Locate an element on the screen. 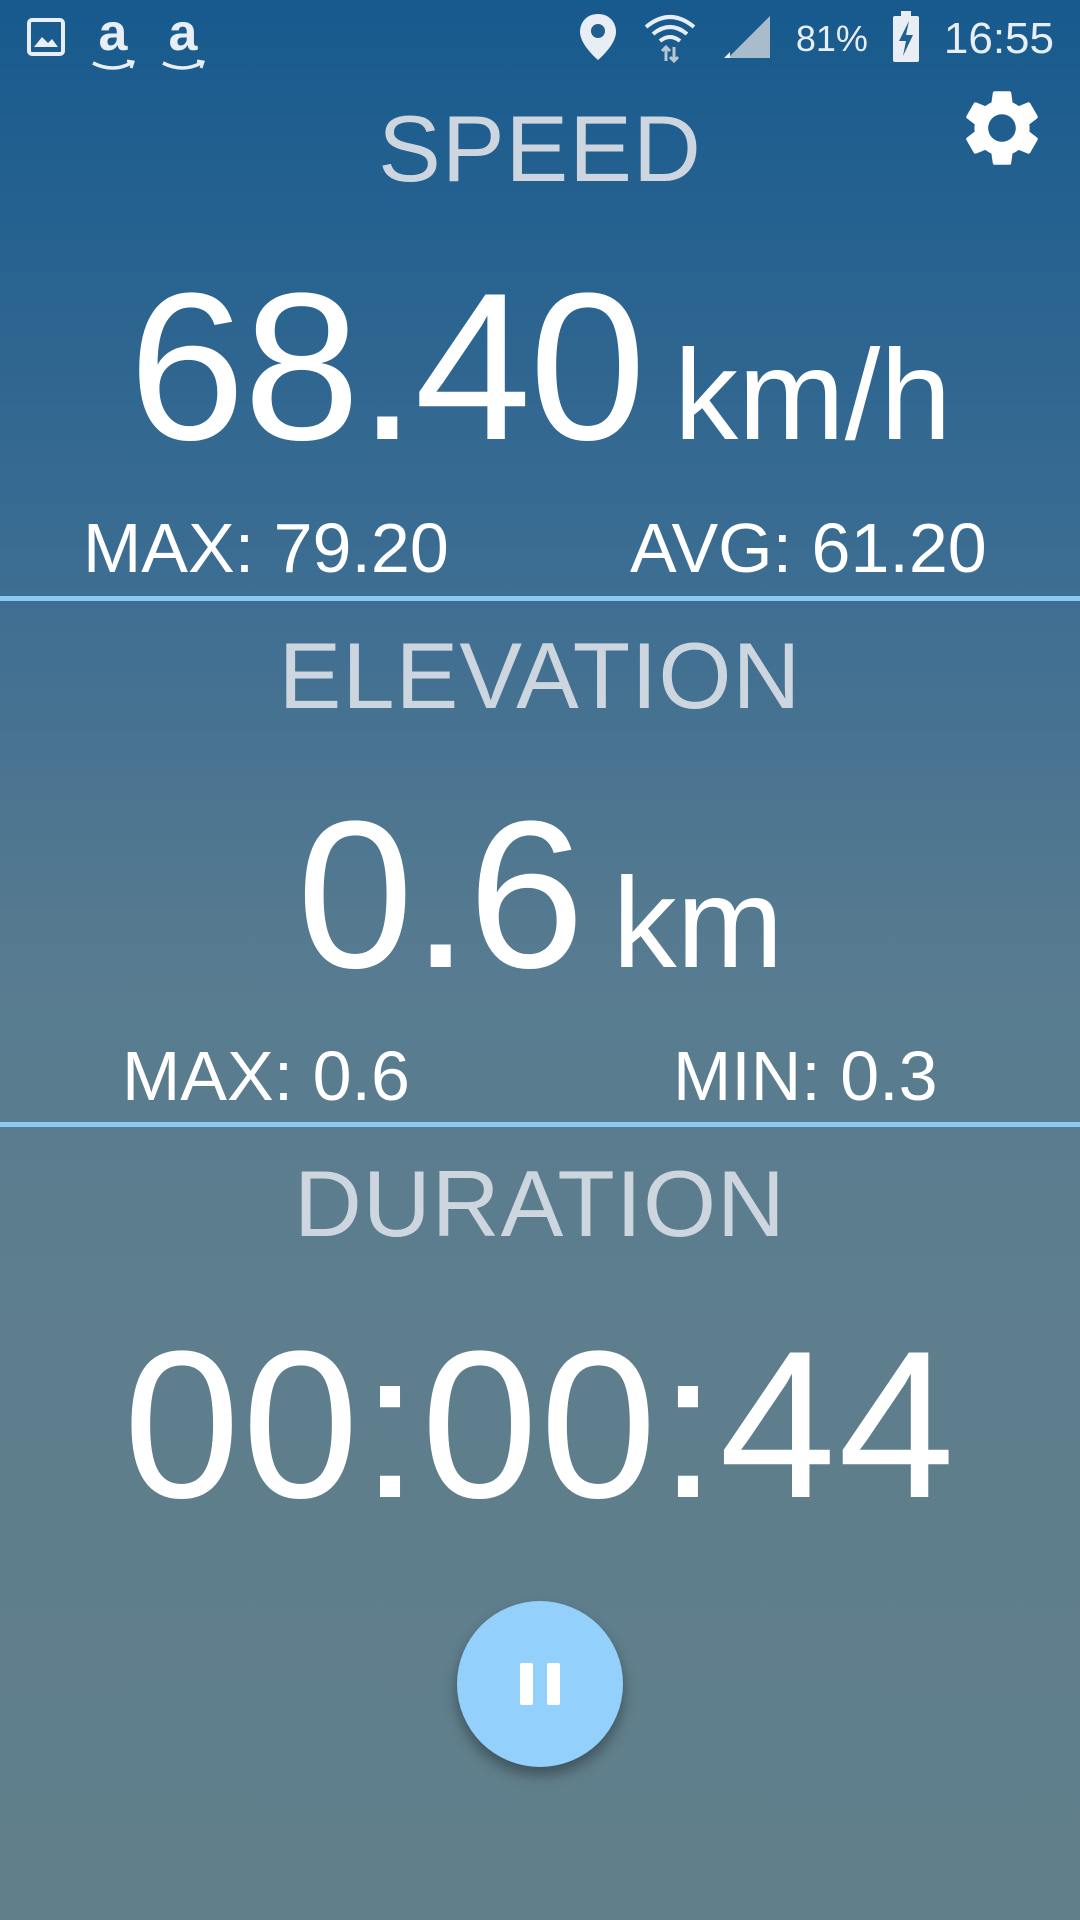  status-bar-left: a a is located at coordinates (116, 38).